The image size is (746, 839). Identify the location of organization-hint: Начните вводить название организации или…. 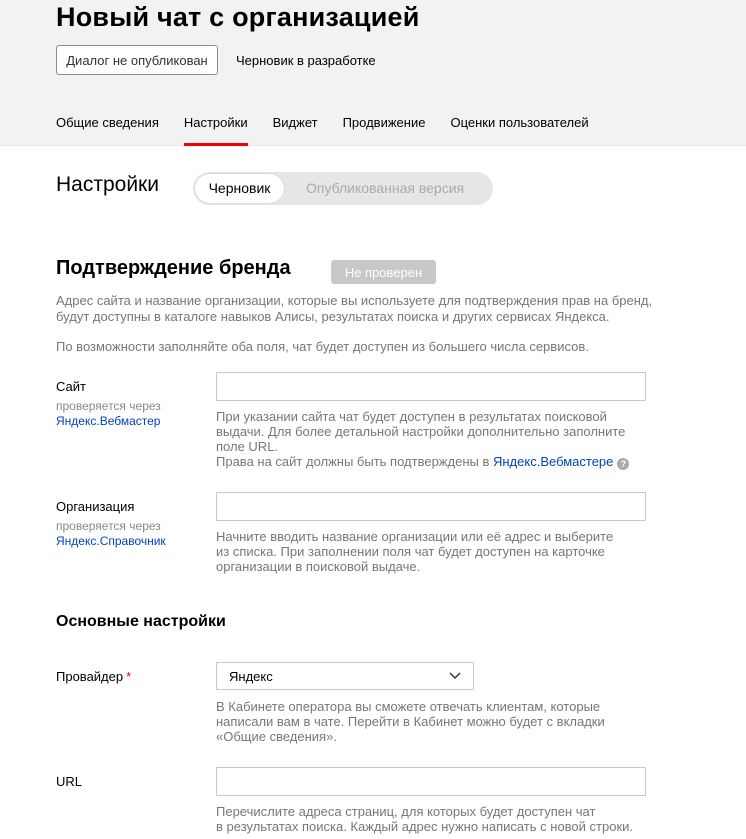
(414, 551).